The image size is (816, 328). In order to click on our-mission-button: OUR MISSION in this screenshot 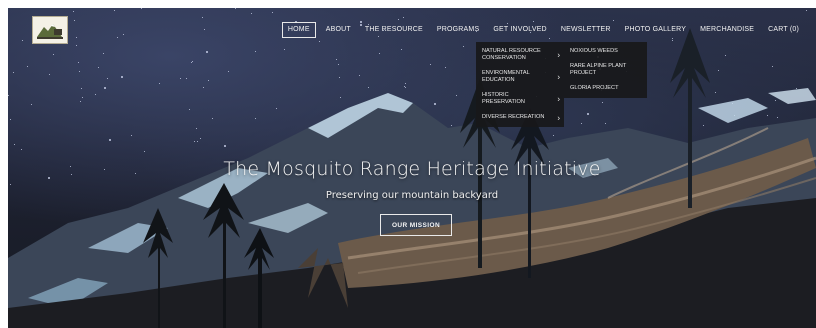, I will do `click(416, 225)`.